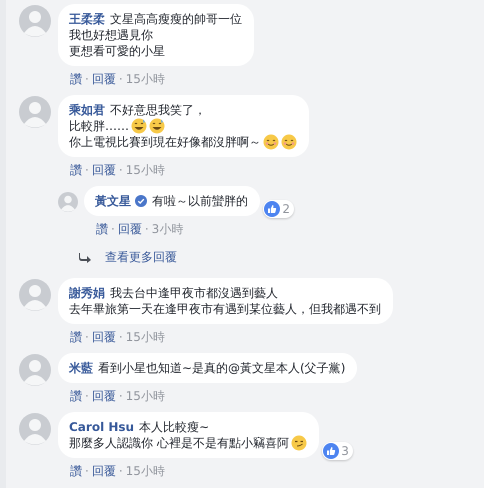  I want to click on reply-arrow-icon, so click(85, 257).